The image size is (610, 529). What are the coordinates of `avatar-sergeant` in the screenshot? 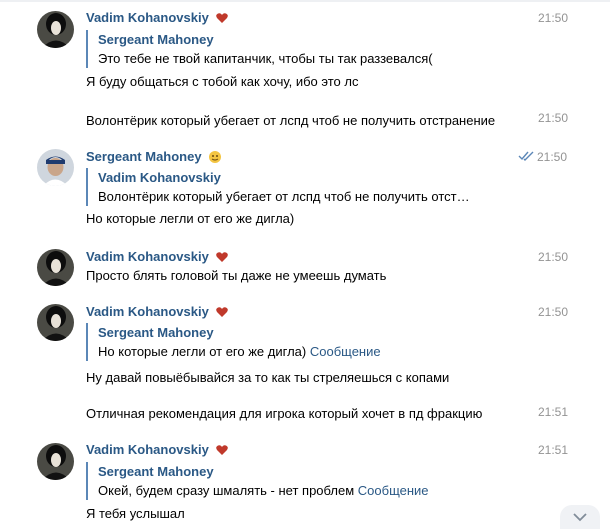 It's located at (55, 167).